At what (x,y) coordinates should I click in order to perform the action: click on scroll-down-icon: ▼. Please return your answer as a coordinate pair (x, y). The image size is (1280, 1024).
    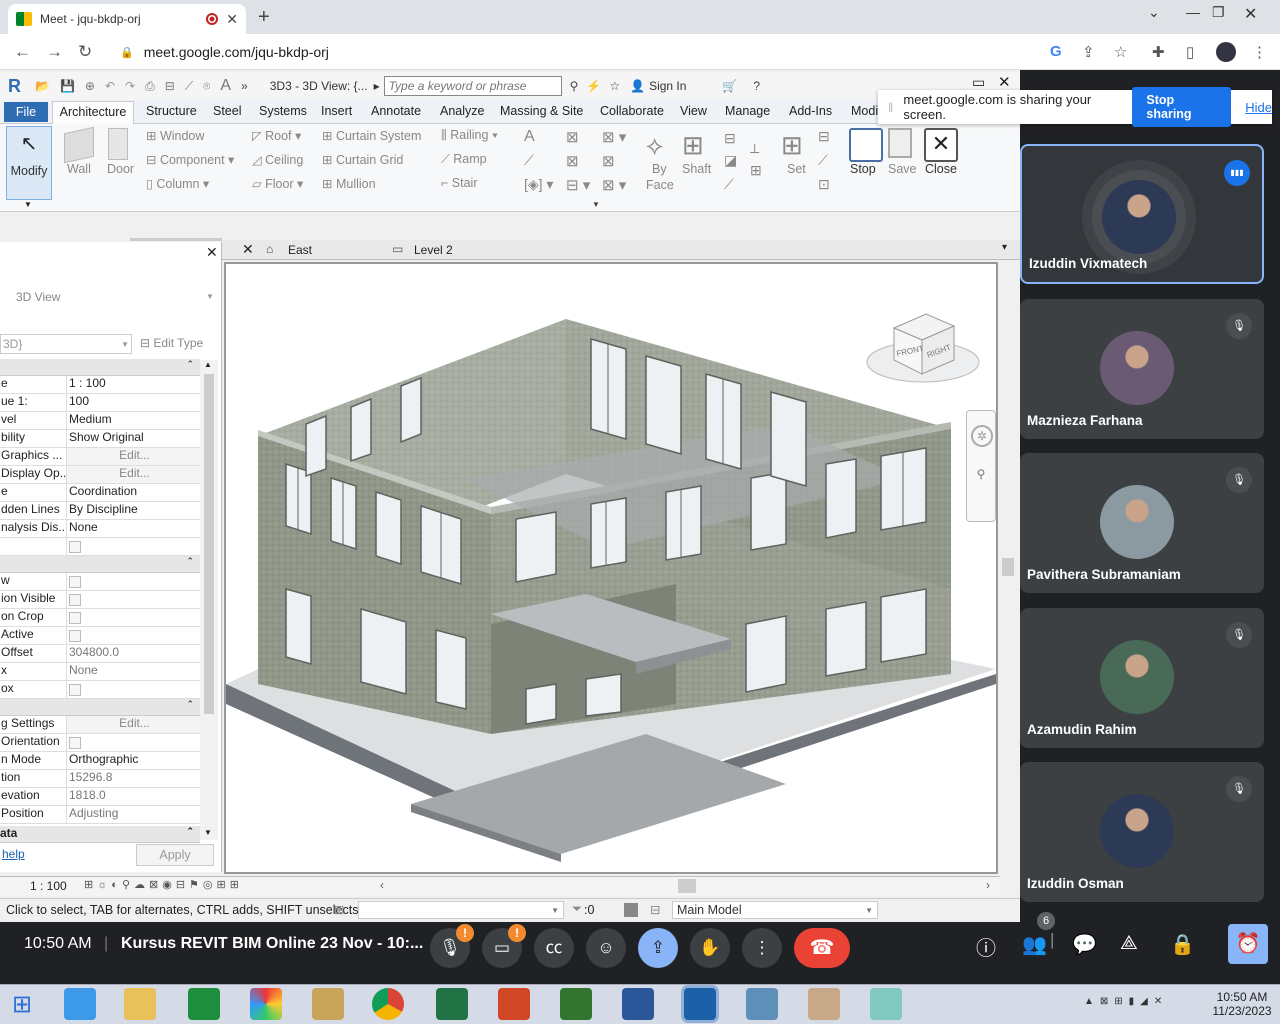
    Looking at the image, I should click on (208, 832).